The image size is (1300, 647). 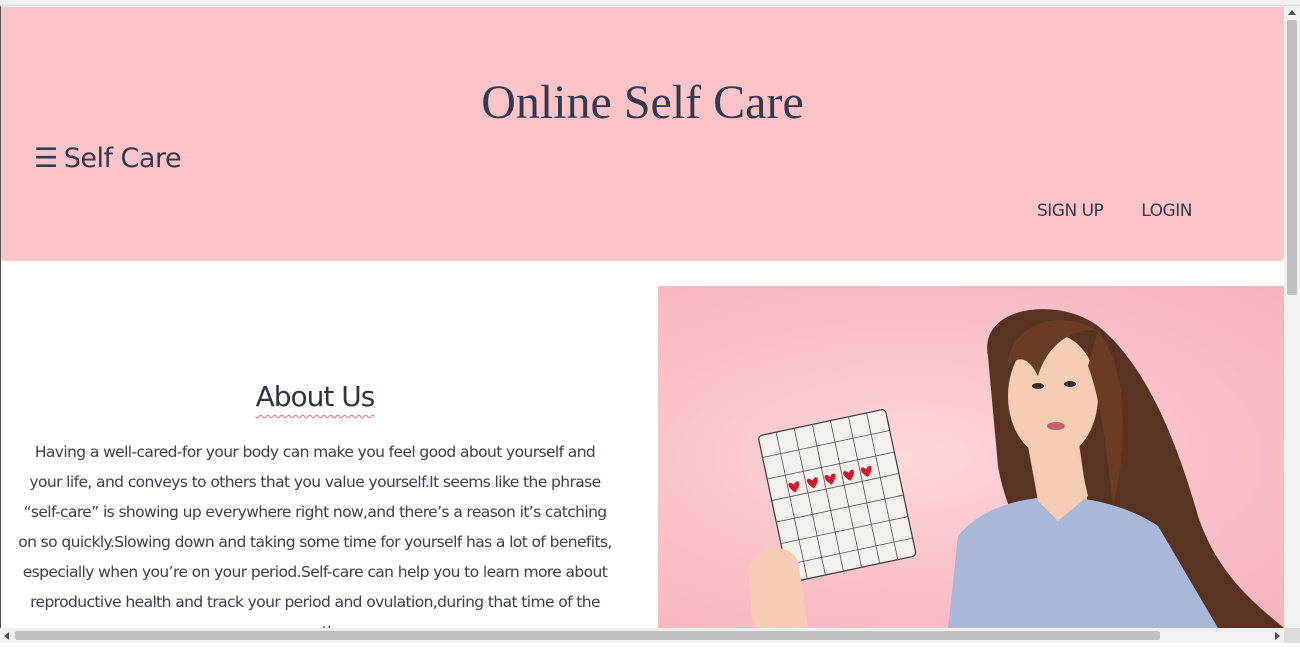 I want to click on scrollbar-corner, so click(x=1292, y=635).